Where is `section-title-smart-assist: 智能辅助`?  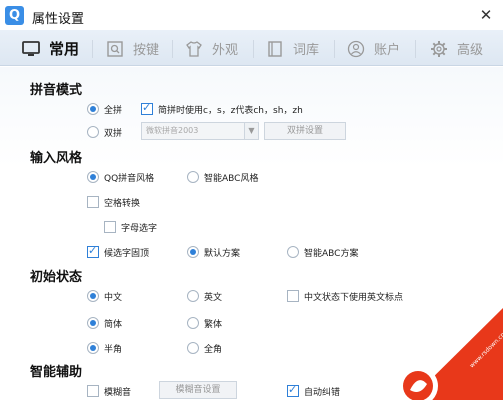 section-title-smart-assist: 智能辅助 is located at coordinates (56, 372).